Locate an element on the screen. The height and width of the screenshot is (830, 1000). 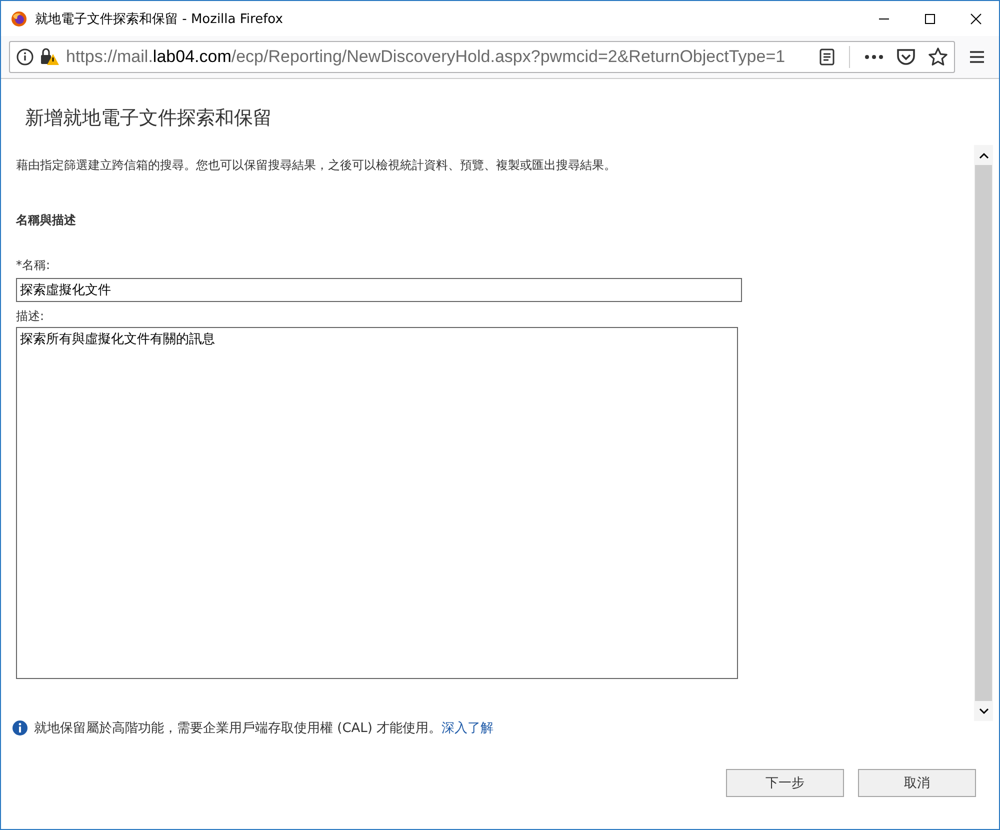
name-field: 探索虛擬化文件 is located at coordinates (379, 290).